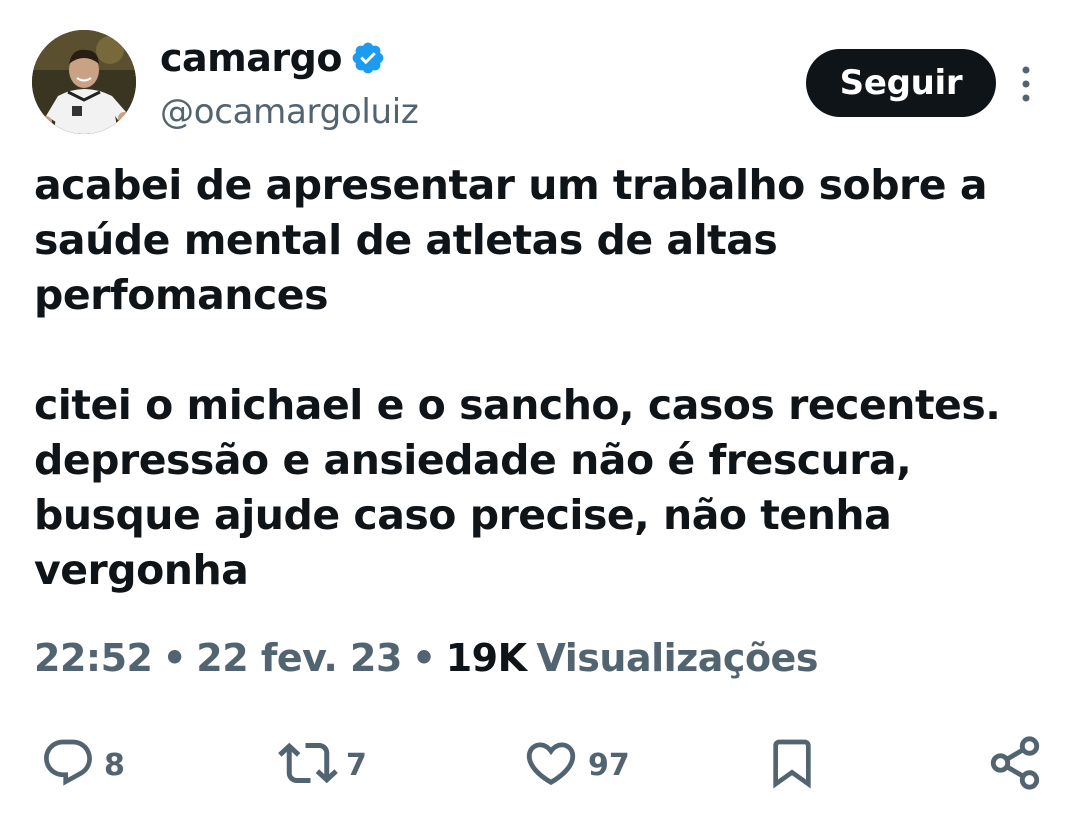 The image size is (1080, 835). I want to click on author-handle: @ocamargoluiz, so click(289, 112).